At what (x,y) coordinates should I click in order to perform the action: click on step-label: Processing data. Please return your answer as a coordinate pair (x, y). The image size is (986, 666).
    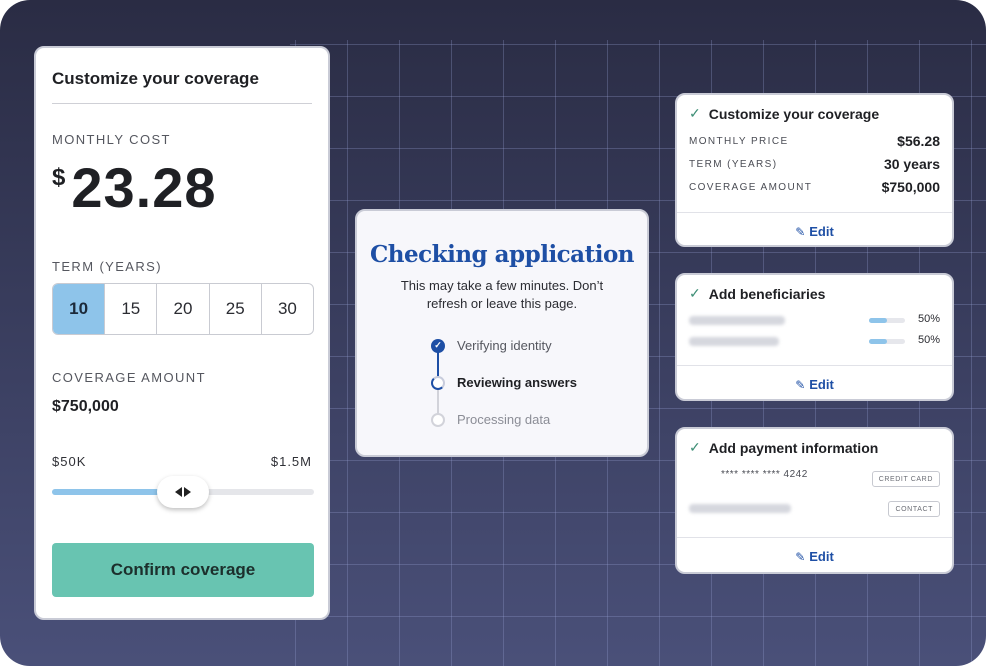
    Looking at the image, I should click on (504, 419).